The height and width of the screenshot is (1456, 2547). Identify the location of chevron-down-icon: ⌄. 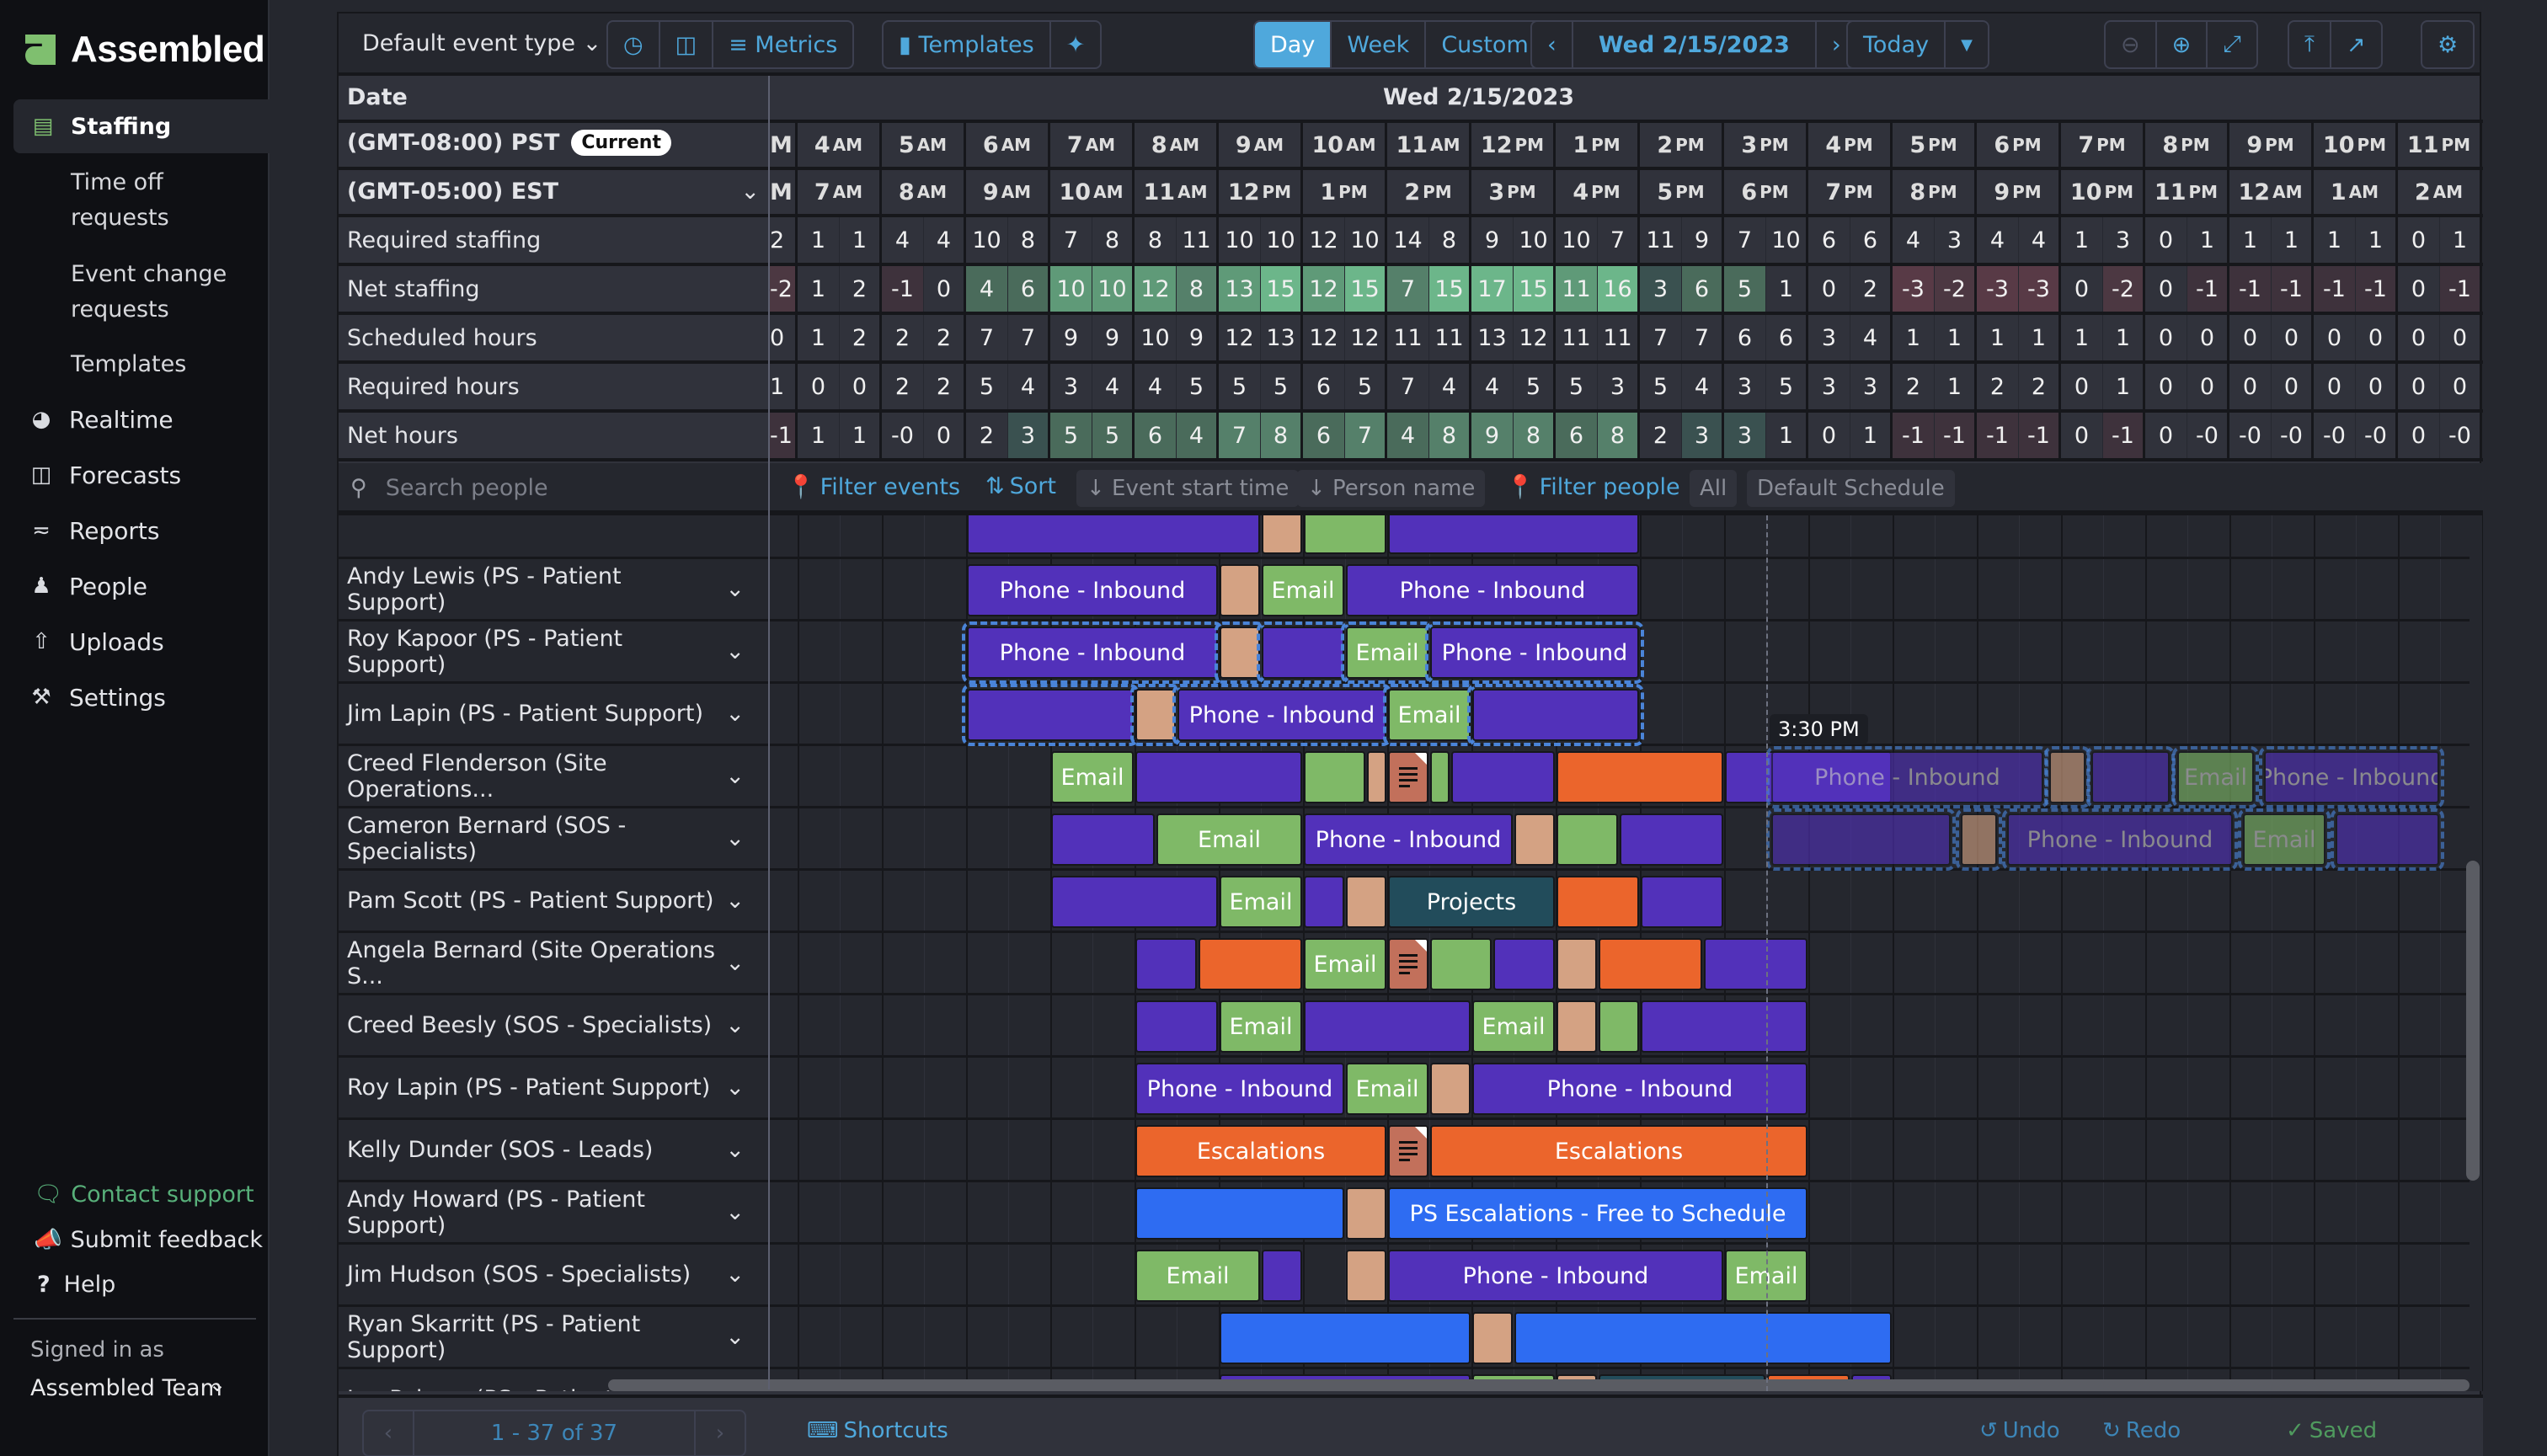
(218, 1384).